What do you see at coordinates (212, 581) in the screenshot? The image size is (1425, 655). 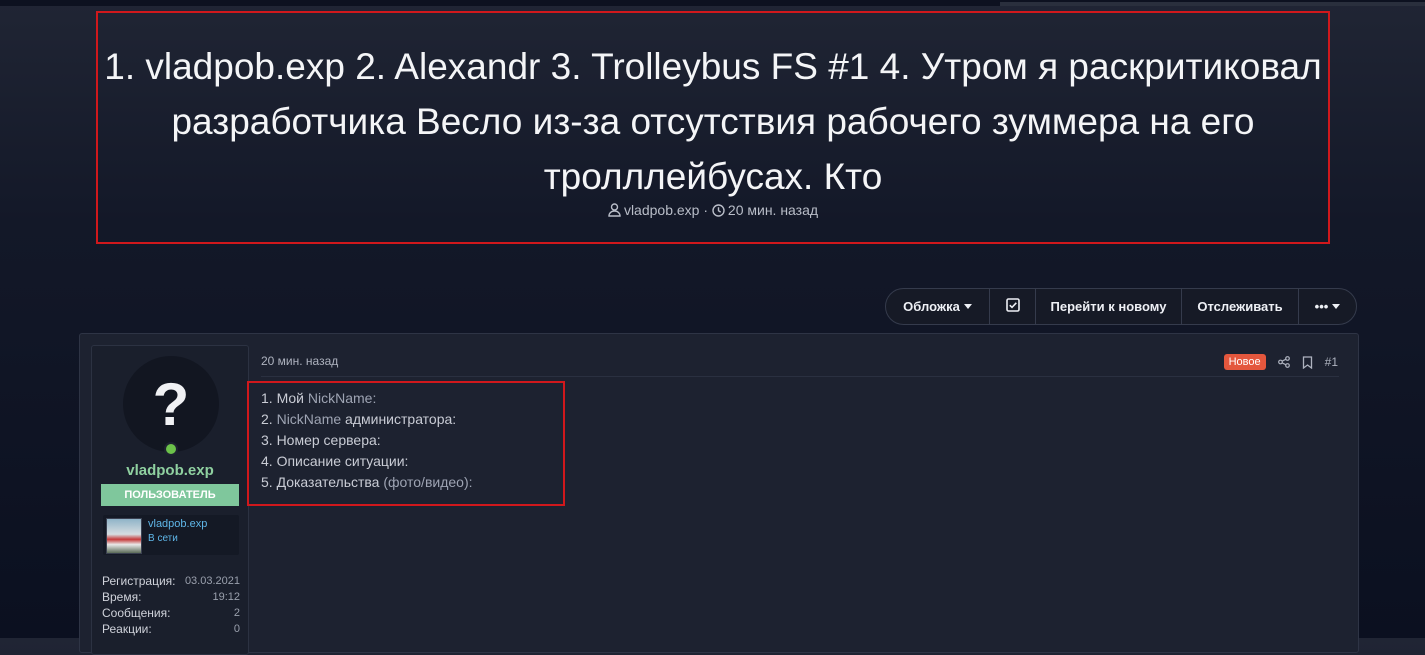 I see `stat-value: 03.03.2021` at bounding box center [212, 581].